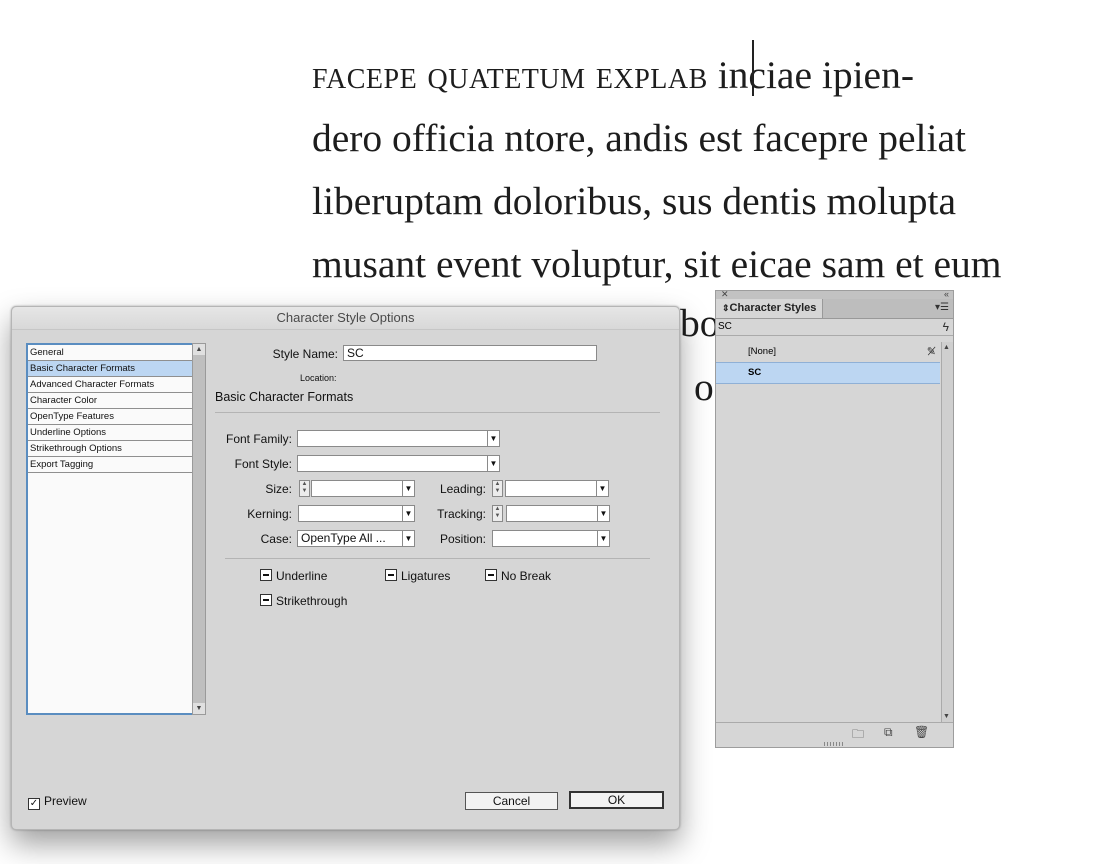 The height and width of the screenshot is (864, 1119). What do you see at coordinates (312, 601) in the screenshot?
I see `strikethrough-label: Strikethrough` at bounding box center [312, 601].